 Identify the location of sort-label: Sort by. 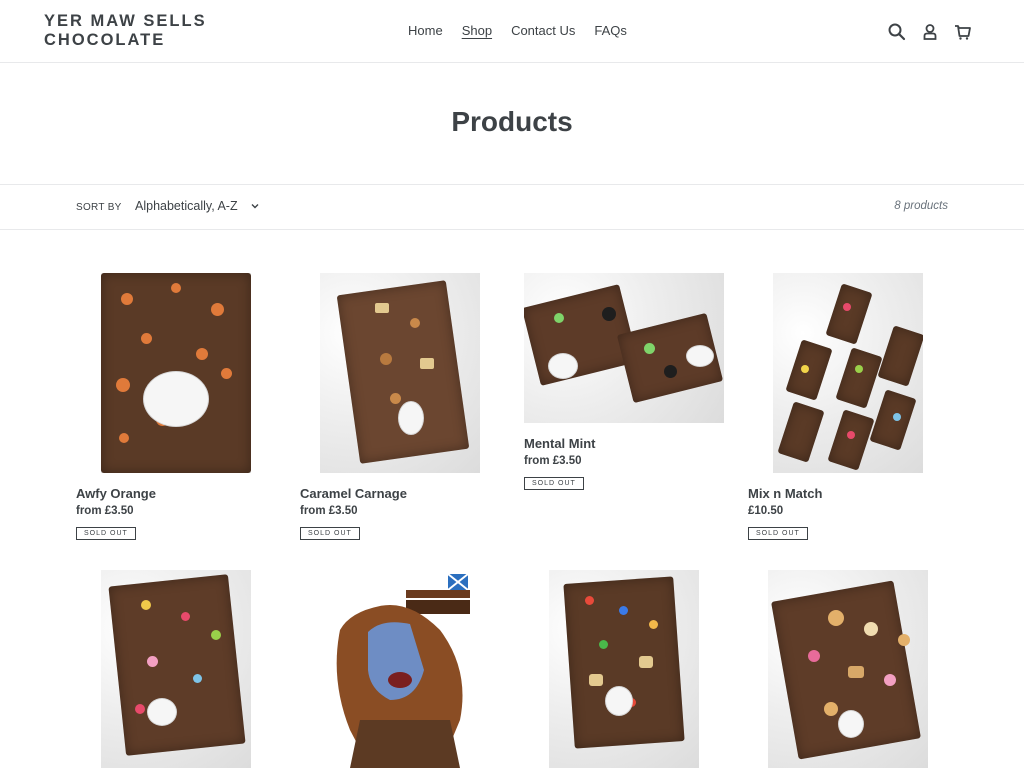
(99, 207).